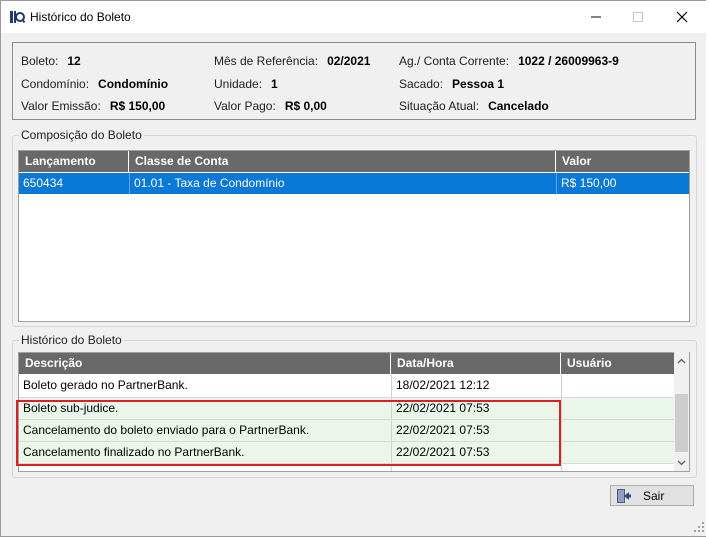  Describe the element at coordinates (71, 340) in the screenshot. I see `historico-title: Histórico do Boleto` at that location.